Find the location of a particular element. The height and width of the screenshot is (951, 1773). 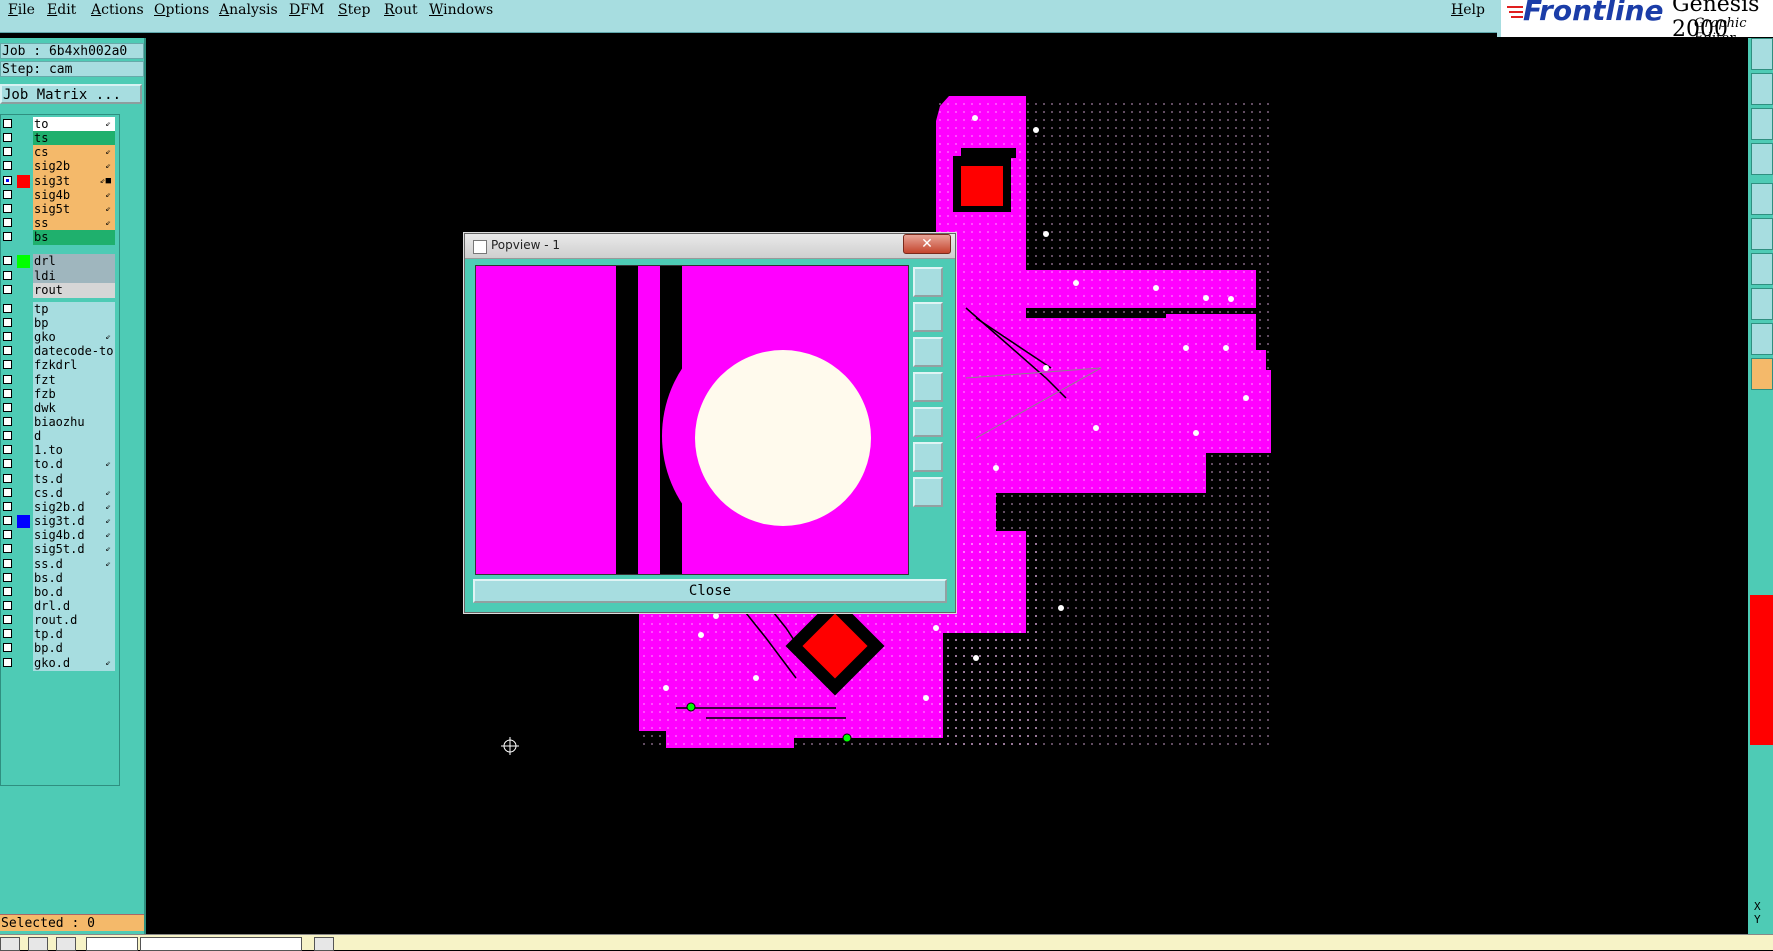

layer-name: bs.d is located at coordinates (74, 578).